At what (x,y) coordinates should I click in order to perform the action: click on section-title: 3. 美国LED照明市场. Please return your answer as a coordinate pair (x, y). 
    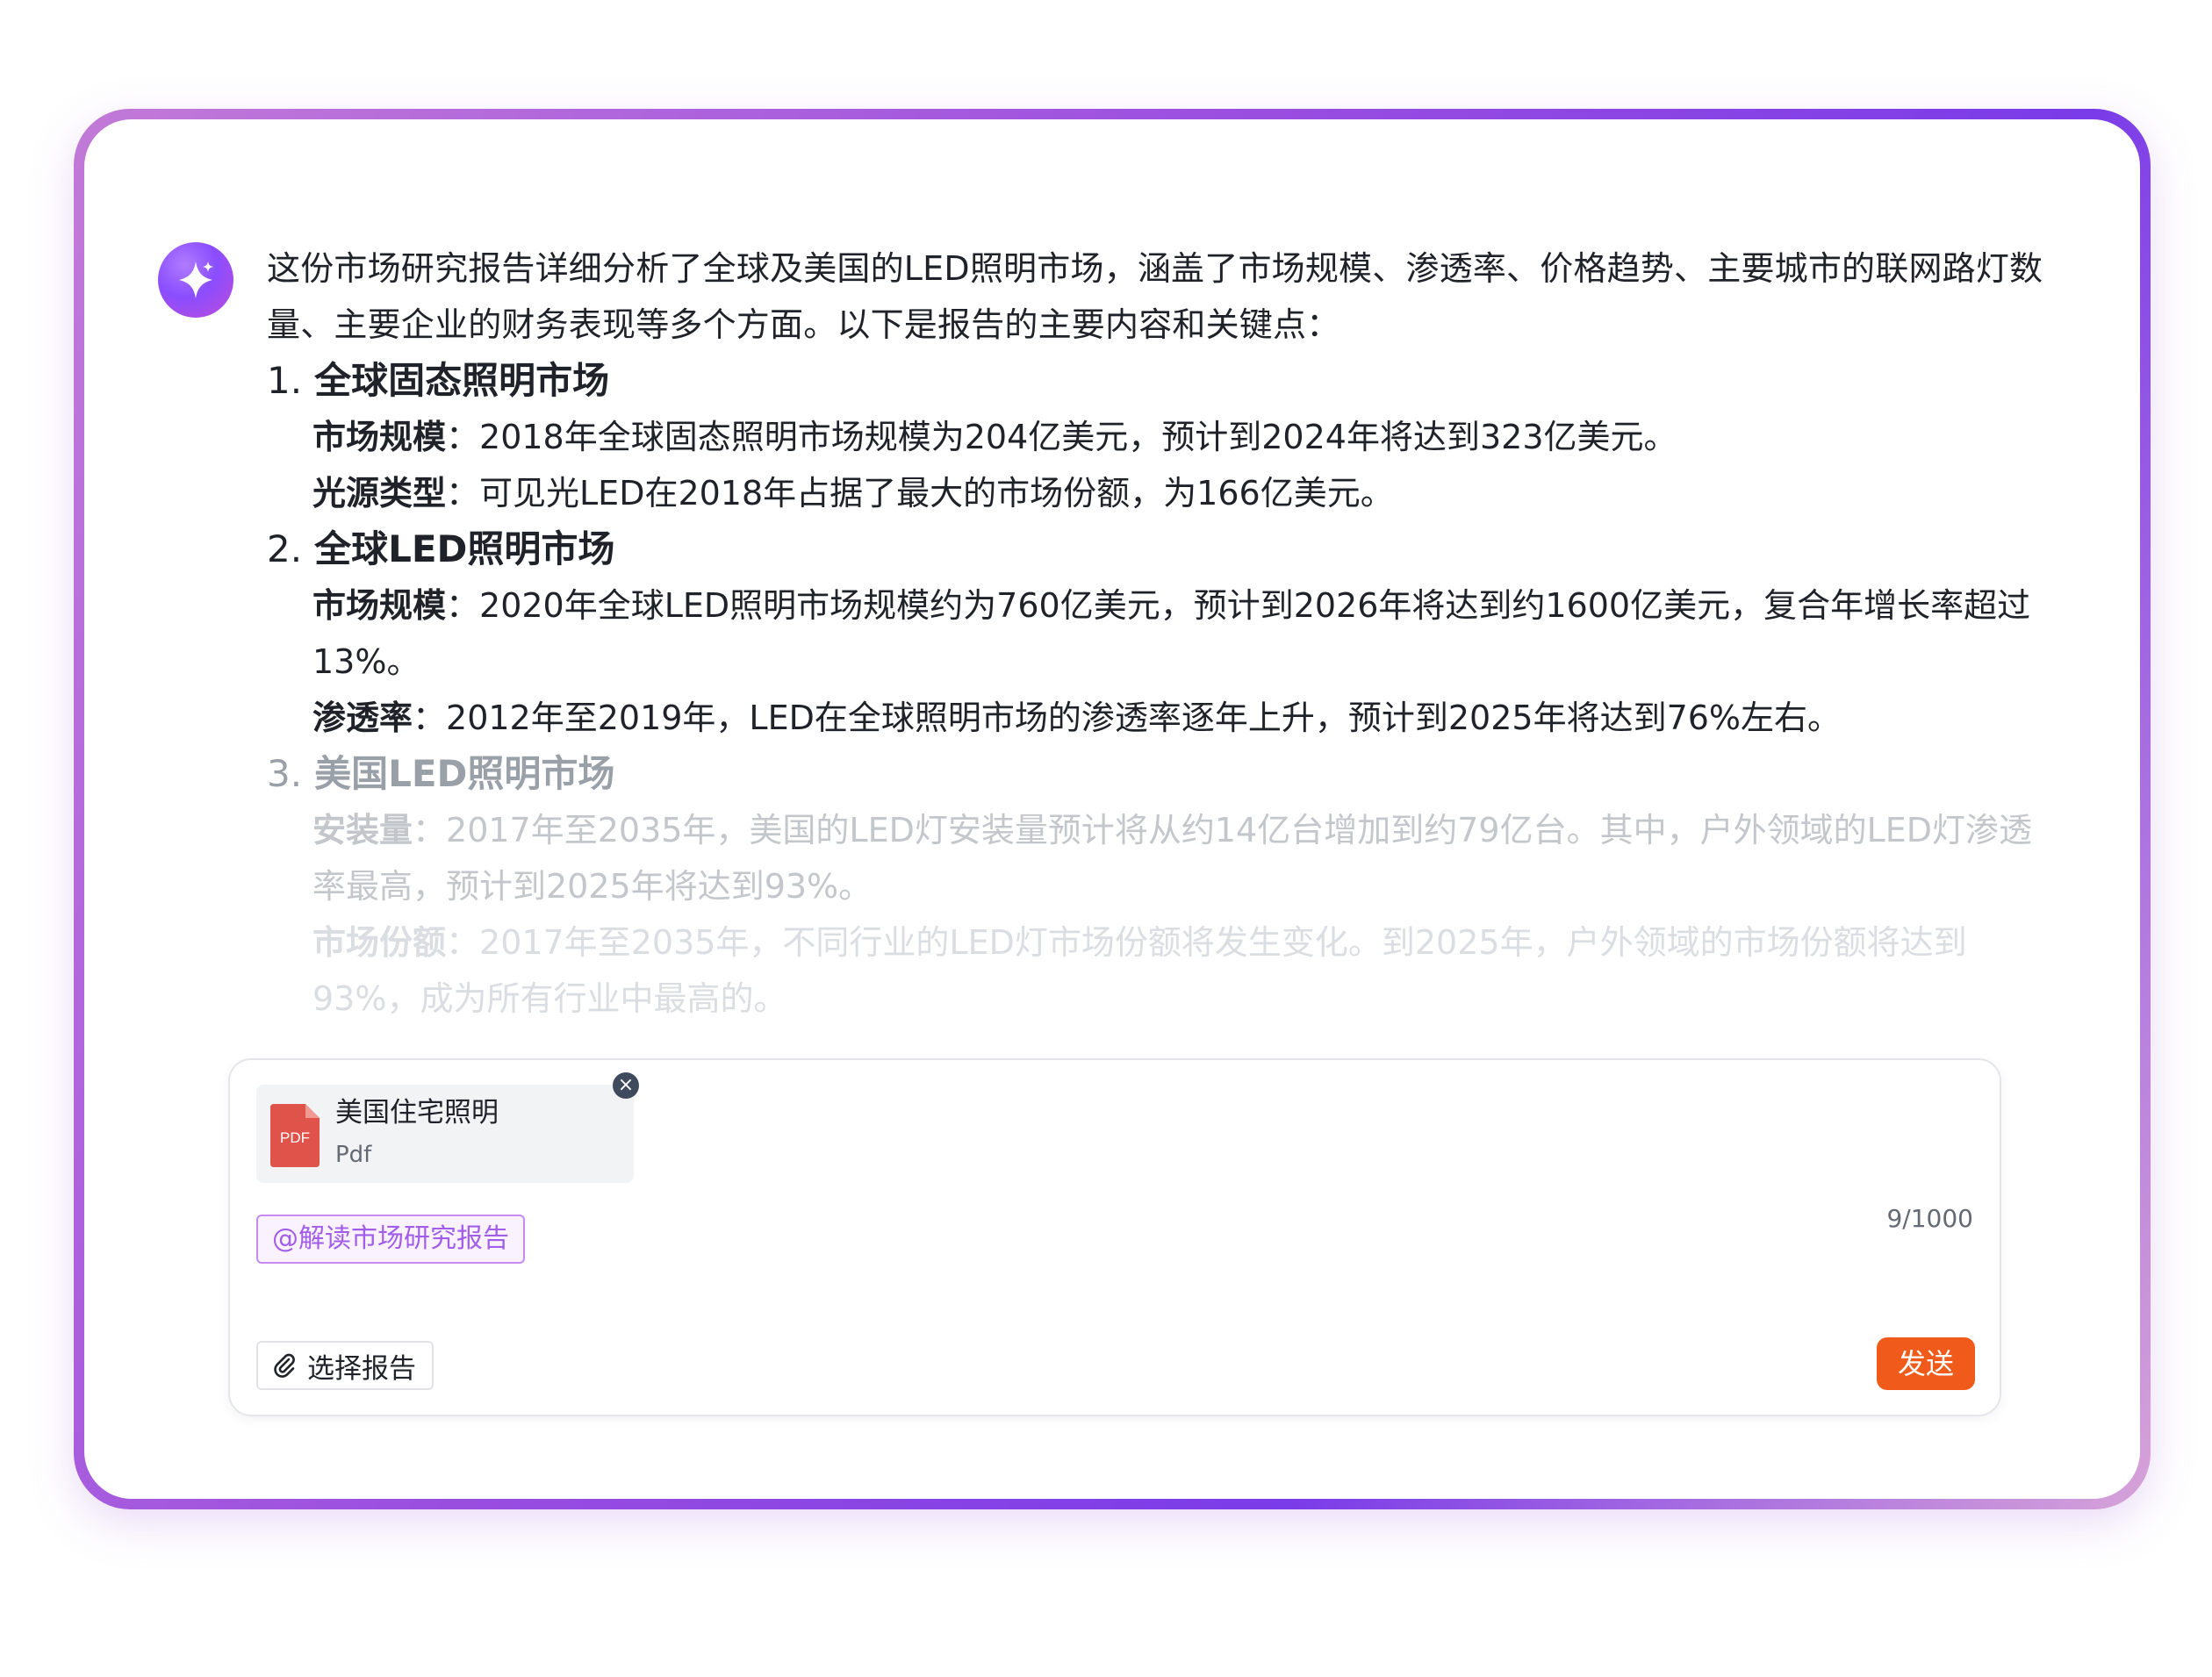
    Looking at the image, I should click on (441, 773).